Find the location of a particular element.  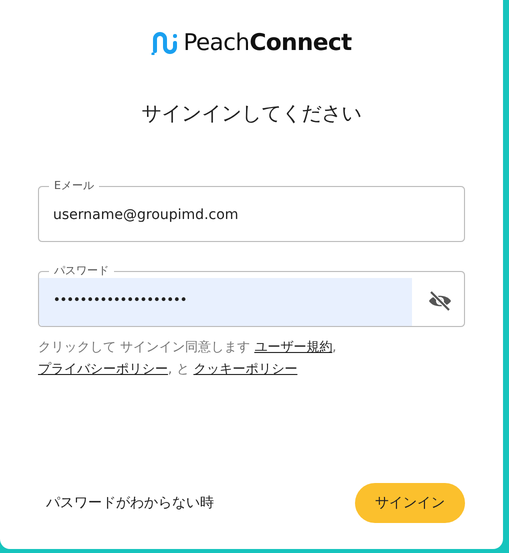

text-input: •••••••••••••••••••• is located at coordinates (225, 302).